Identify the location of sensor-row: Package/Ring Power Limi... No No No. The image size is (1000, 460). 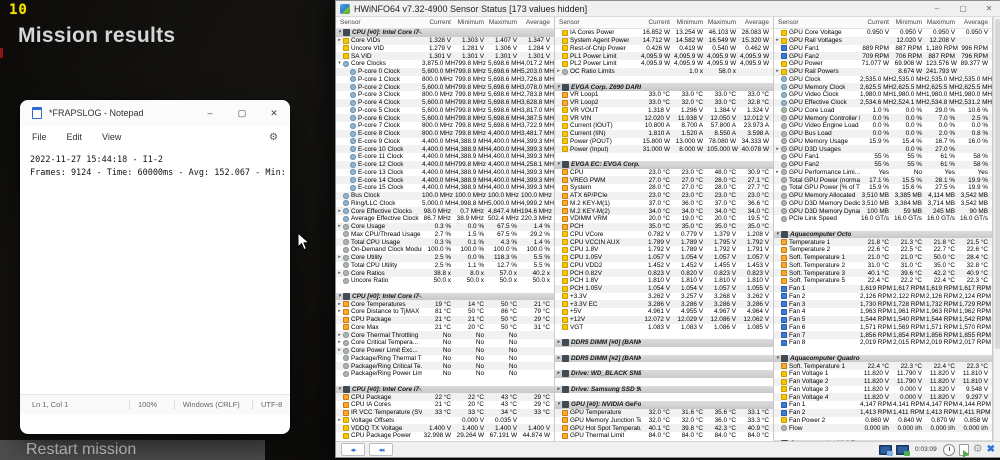
(445, 374).